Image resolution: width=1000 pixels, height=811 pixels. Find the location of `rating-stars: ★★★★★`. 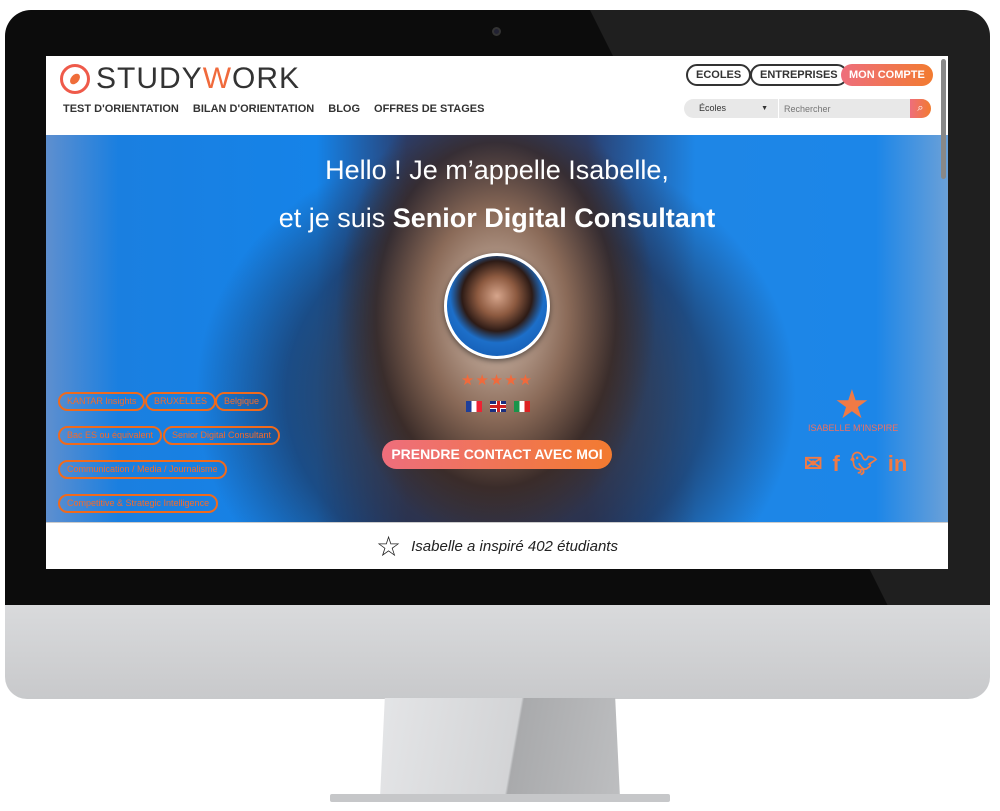

rating-stars: ★★★★★ is located at coordinates (497, 380).